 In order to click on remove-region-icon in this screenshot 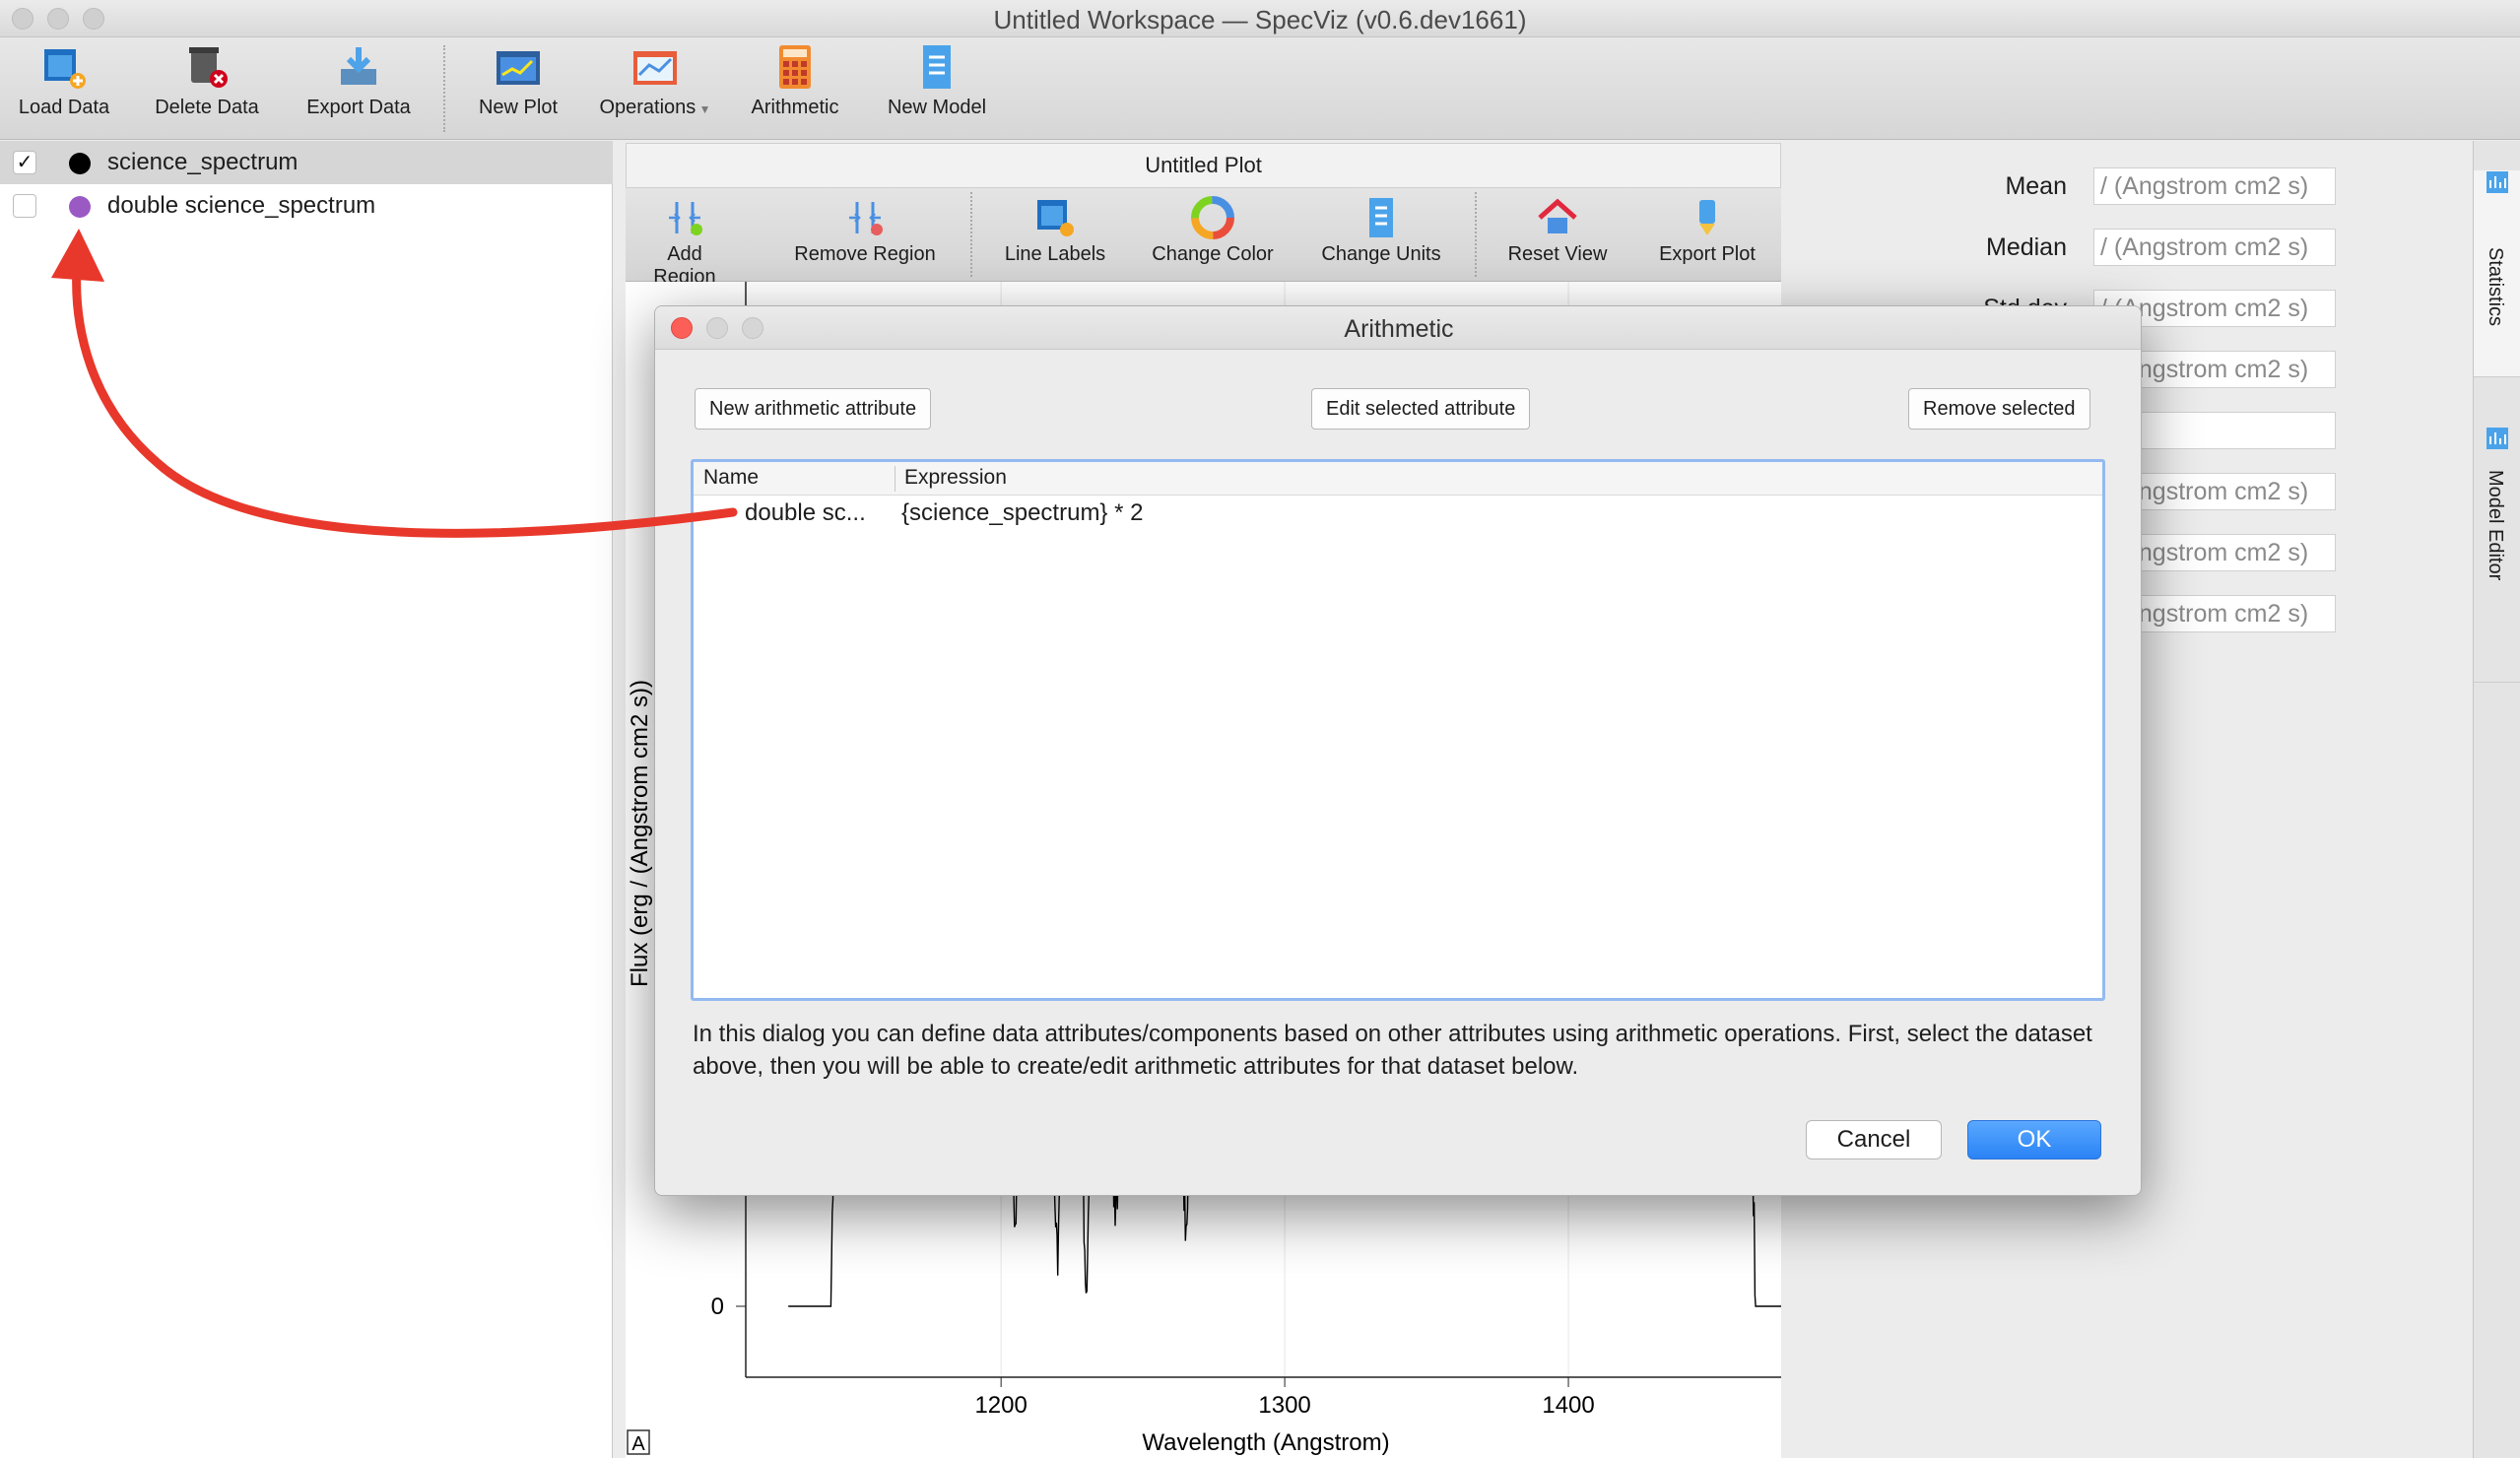, I will do `click(866, 218)`.